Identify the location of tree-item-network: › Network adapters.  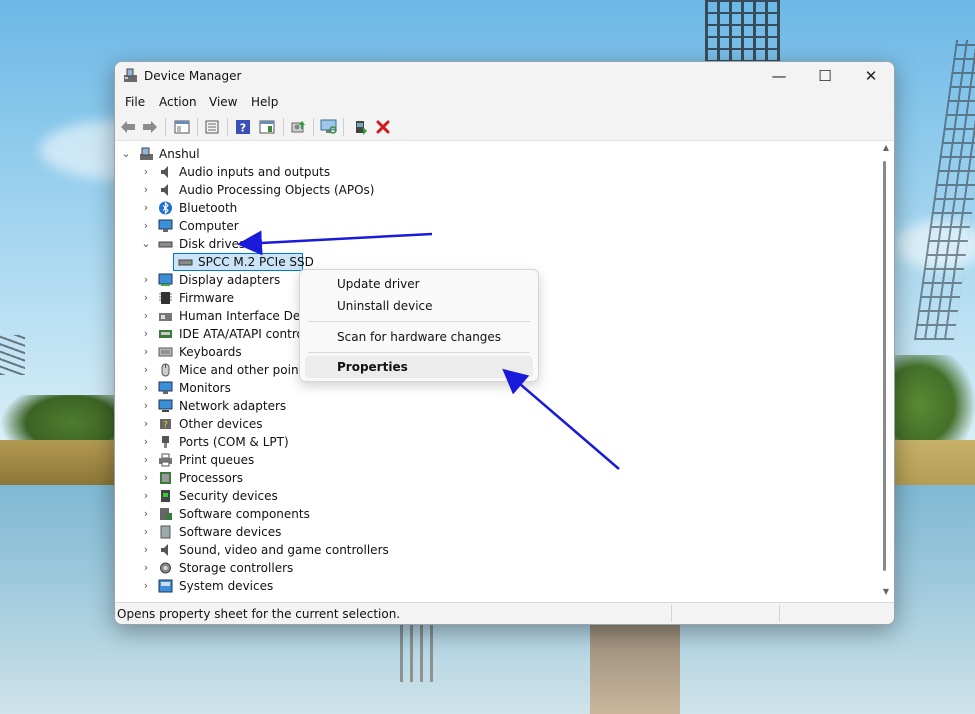
(495, 406).